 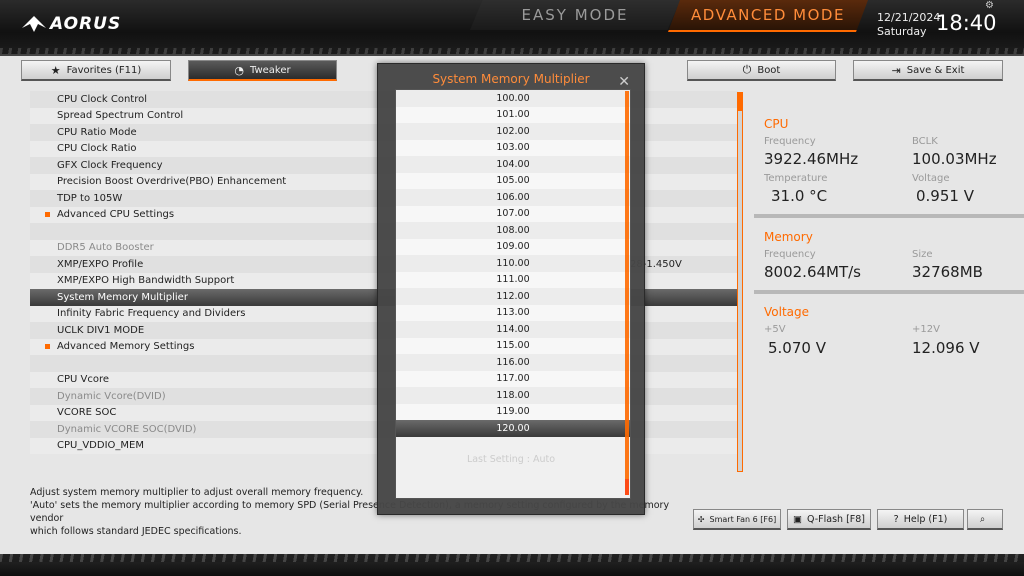 I want to click on mem-freq-label: Frequency, so click(x=790, y=254).